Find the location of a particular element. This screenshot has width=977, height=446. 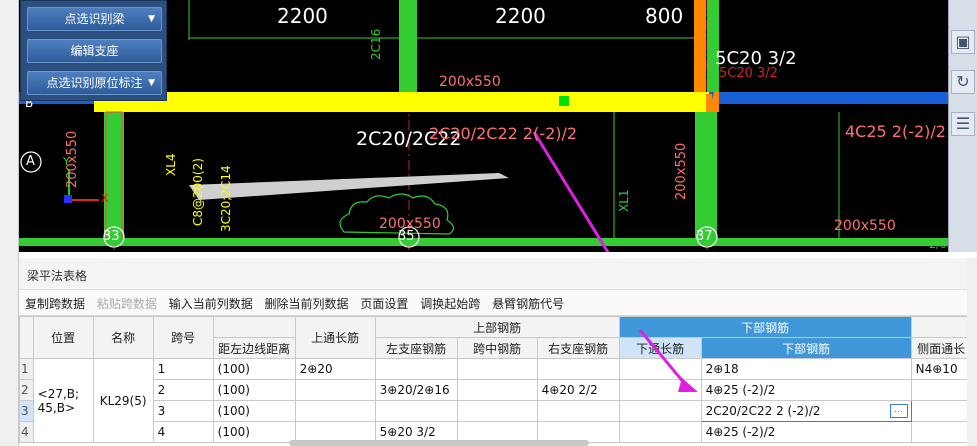

row-number: 1 is located at coordinates (26, 369).